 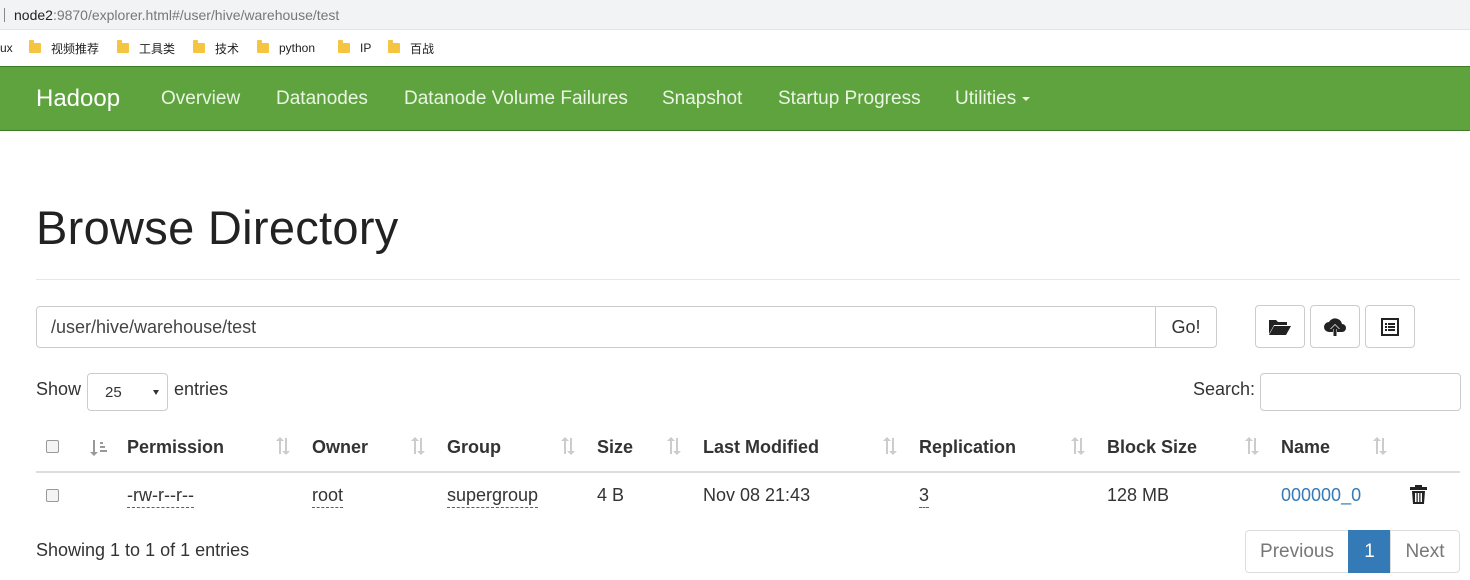 I want to click on bookmark-label: IP, so click(x=366, y=48).